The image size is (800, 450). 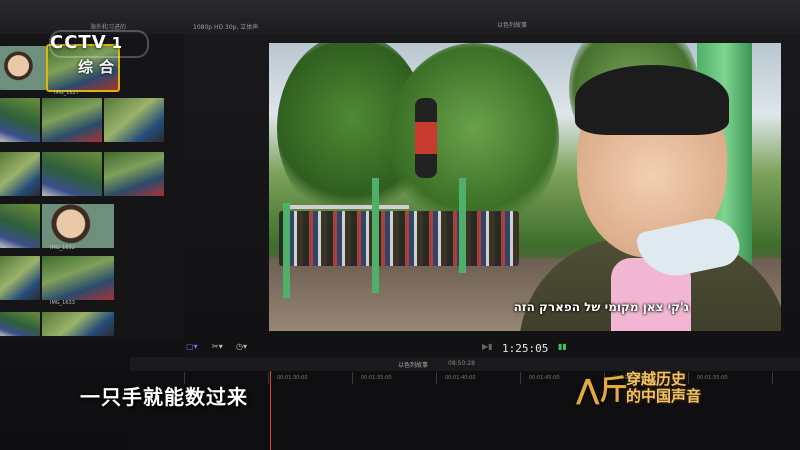 What do you see at coordinates (241, 346) in the screenshot?
I see `speed-tool-icon: ◷▾` at bounding box center [241, 346].